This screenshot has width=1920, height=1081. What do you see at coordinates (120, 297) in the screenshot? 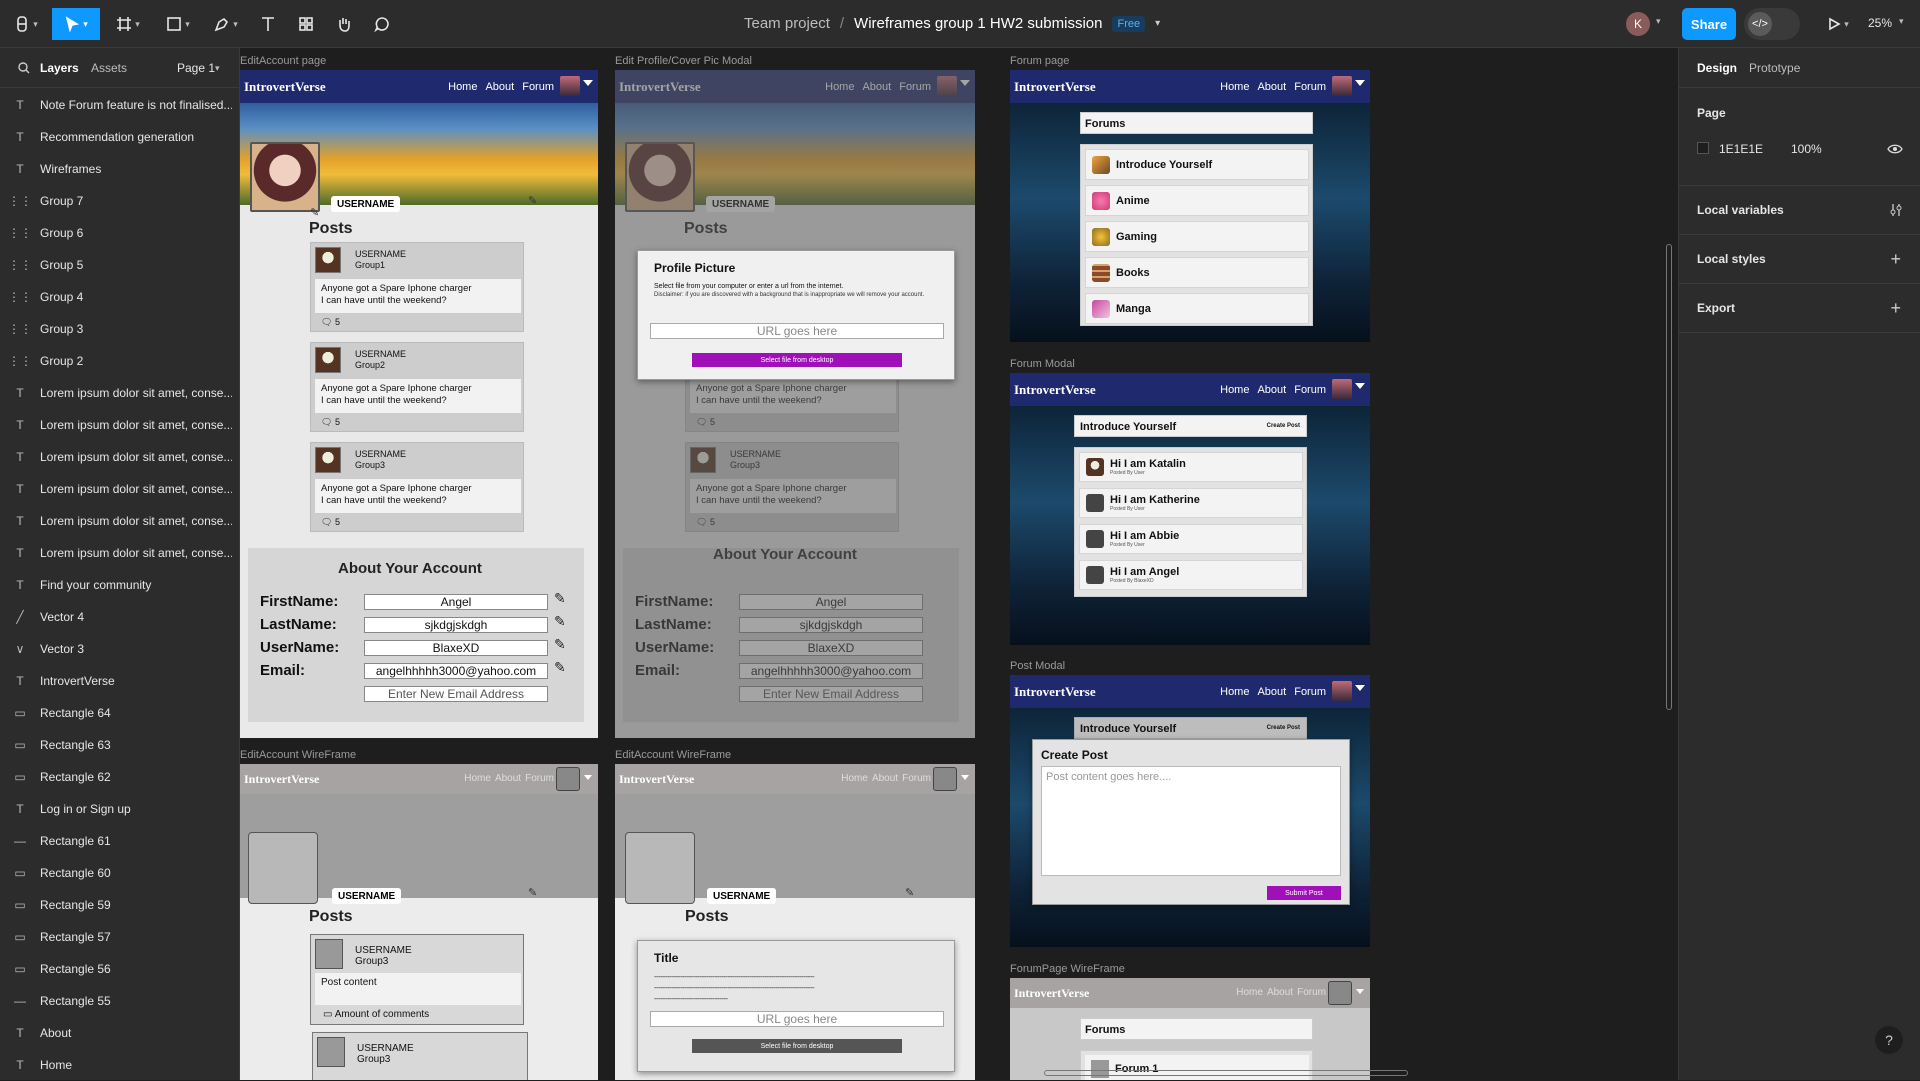
I see `layer-row: ⋮⋮ Group 4` at bounding box center [120, 297].